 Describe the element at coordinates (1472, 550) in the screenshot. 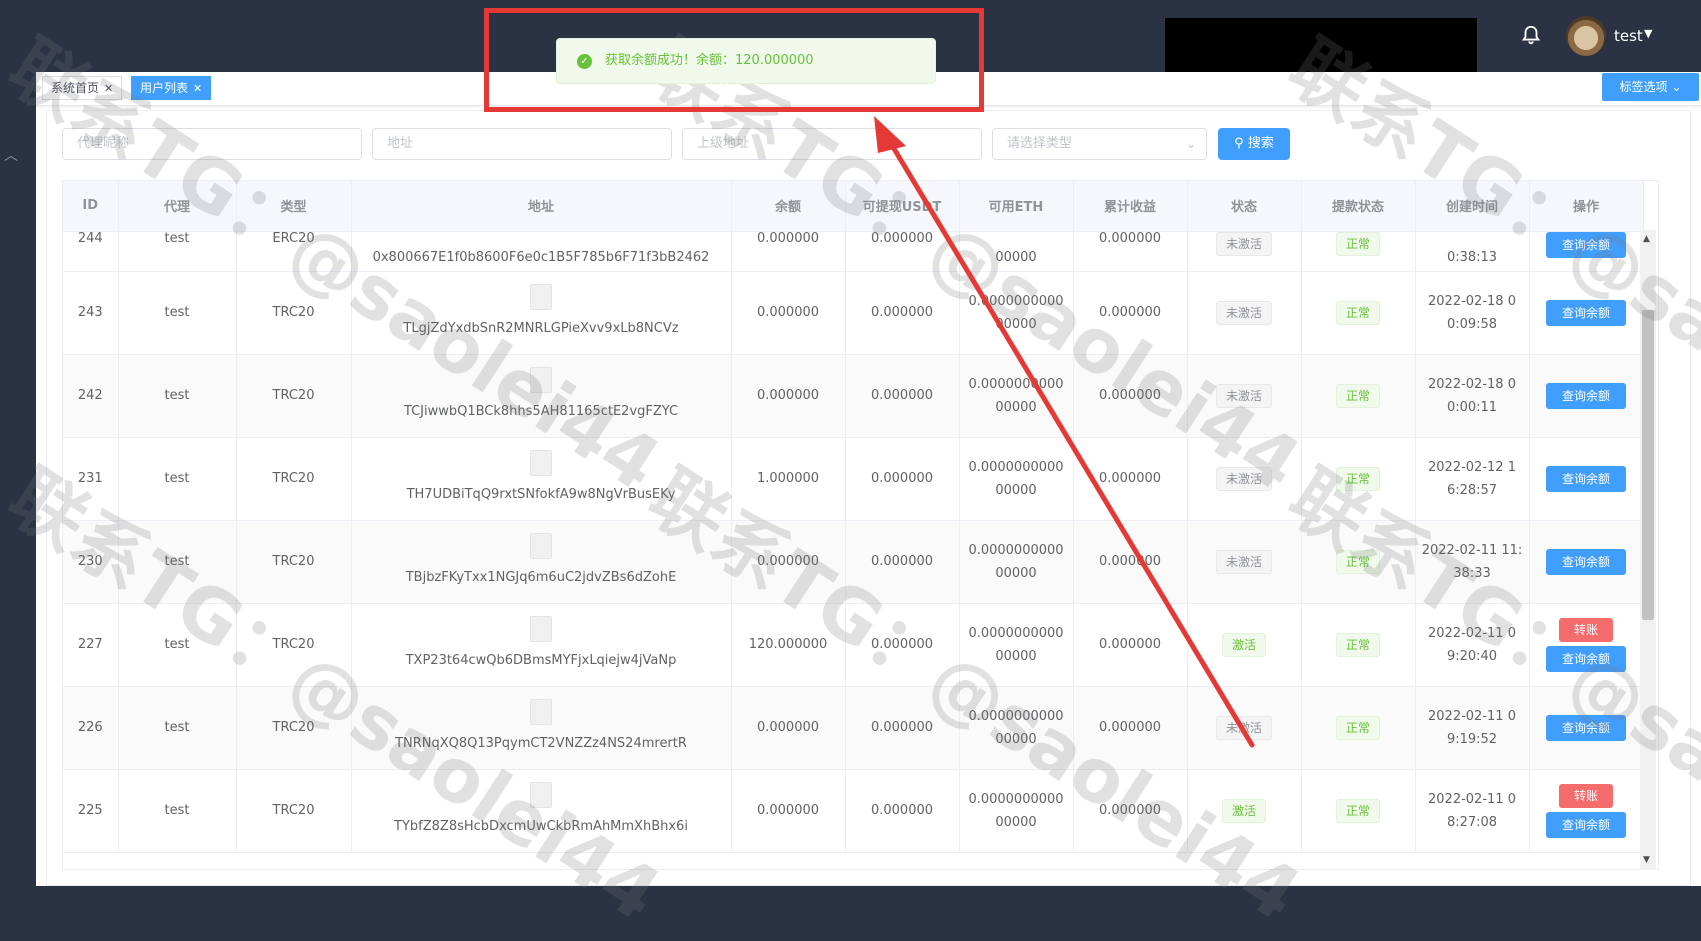

I see `created-line: 2022-02-11 11:` at that location.